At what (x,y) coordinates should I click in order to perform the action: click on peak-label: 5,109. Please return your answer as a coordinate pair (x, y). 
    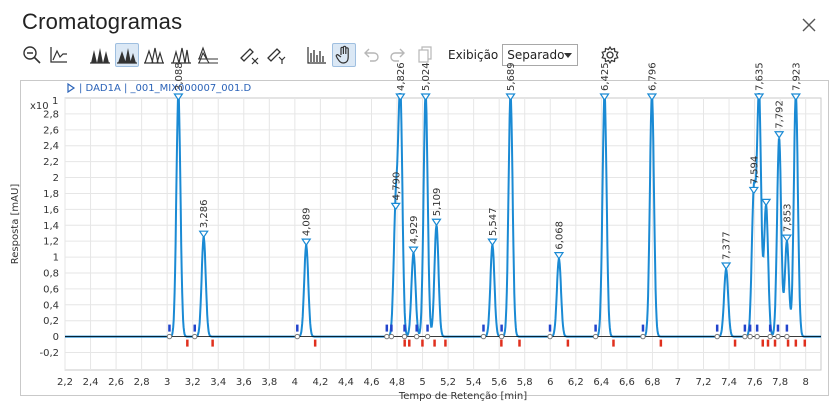
    Looking at the image, I should click on (437, 202).